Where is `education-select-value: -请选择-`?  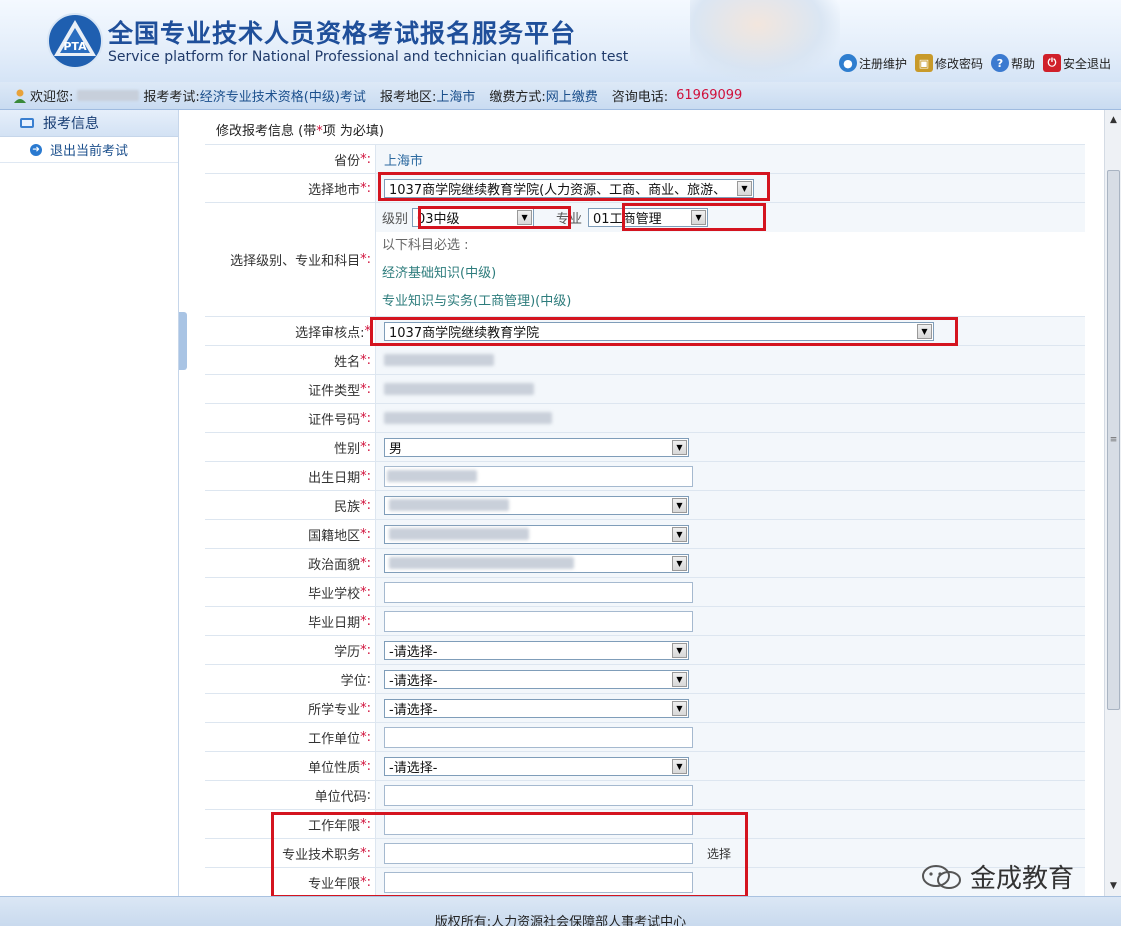
education-select-value: -请选择- is located at coordinates (413, 652).